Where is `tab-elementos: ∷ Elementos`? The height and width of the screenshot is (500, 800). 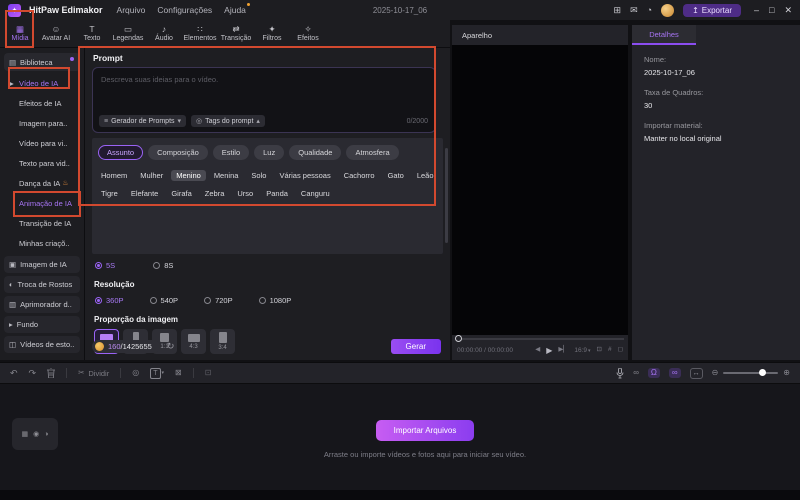 tab-elementos: ∷ Elementos is located at coordinates (200, 34).